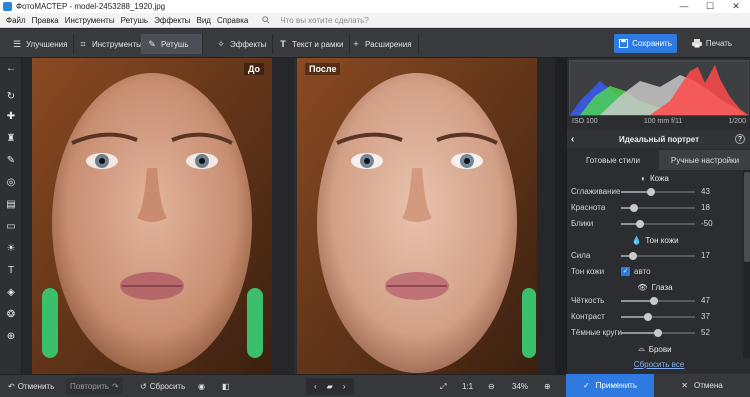  Describe the element at coordinates (315, 386) in the screenshot. I see `prev-file-icon: ‹` at that location.